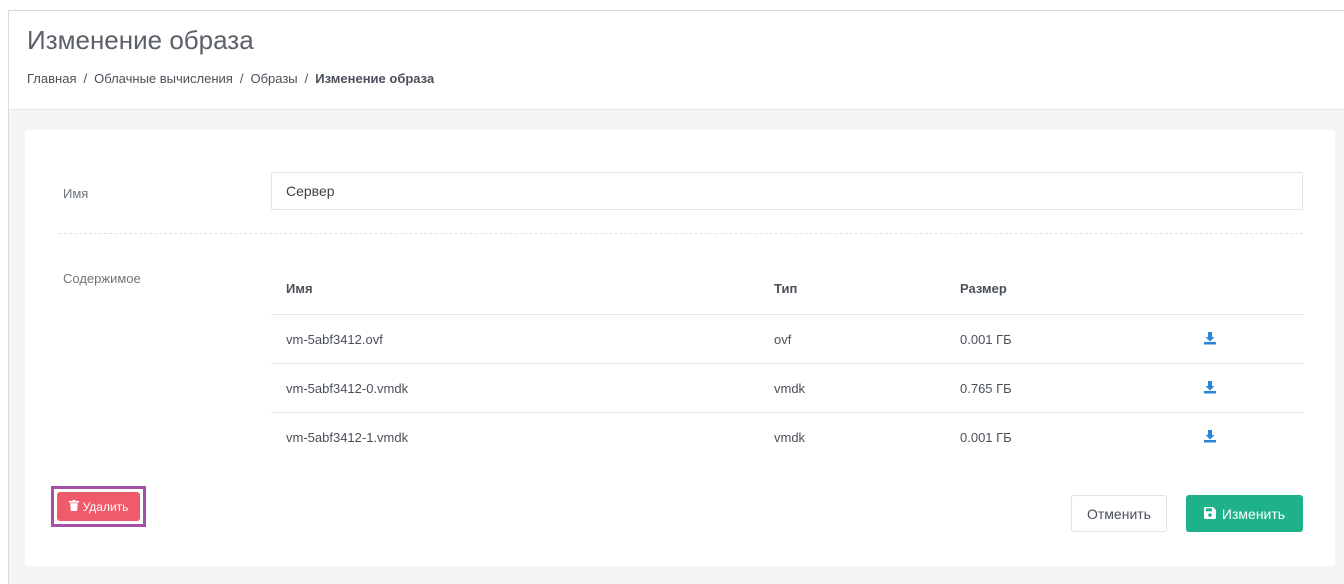 The width and height of the screenshot is (1344, 584). Describe the element at coordinates (1245, 288) in the screenshot. I see `column-header-actions` at that location.